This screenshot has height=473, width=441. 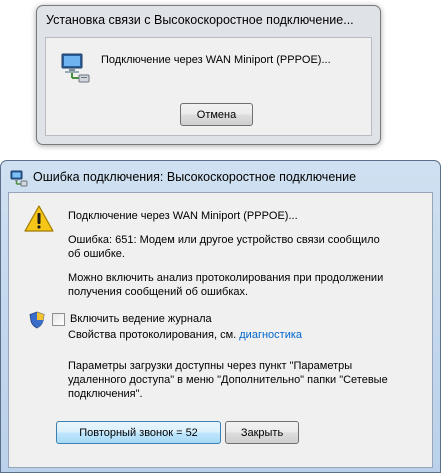 What do you see at coordinates (152, 335) in the screenshot?
I see `logging-properties-label: Свойства протоколирования, см.` at bounding box center [152, 335].